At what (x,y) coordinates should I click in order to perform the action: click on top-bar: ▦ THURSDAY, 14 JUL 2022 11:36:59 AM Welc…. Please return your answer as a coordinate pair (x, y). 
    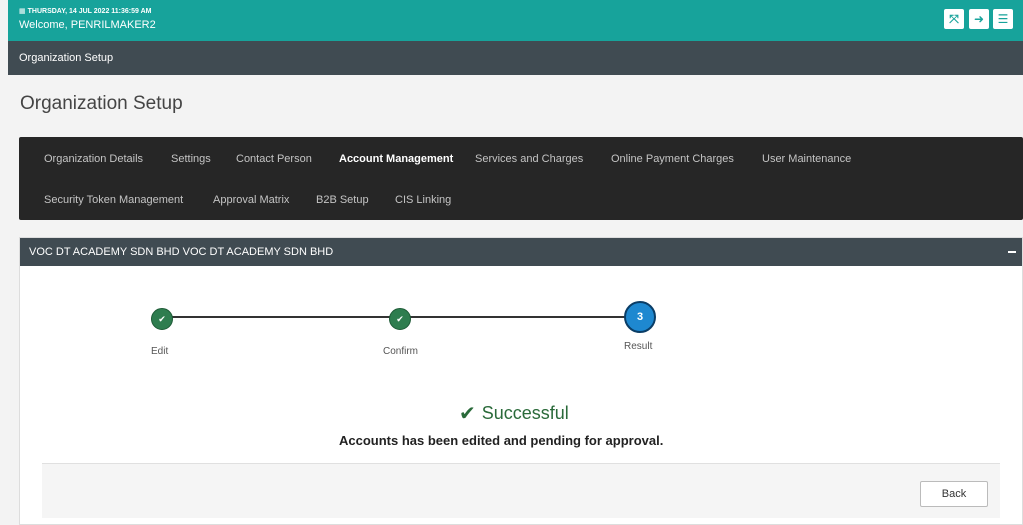
    Looking at the image, I should click on (515, 20).